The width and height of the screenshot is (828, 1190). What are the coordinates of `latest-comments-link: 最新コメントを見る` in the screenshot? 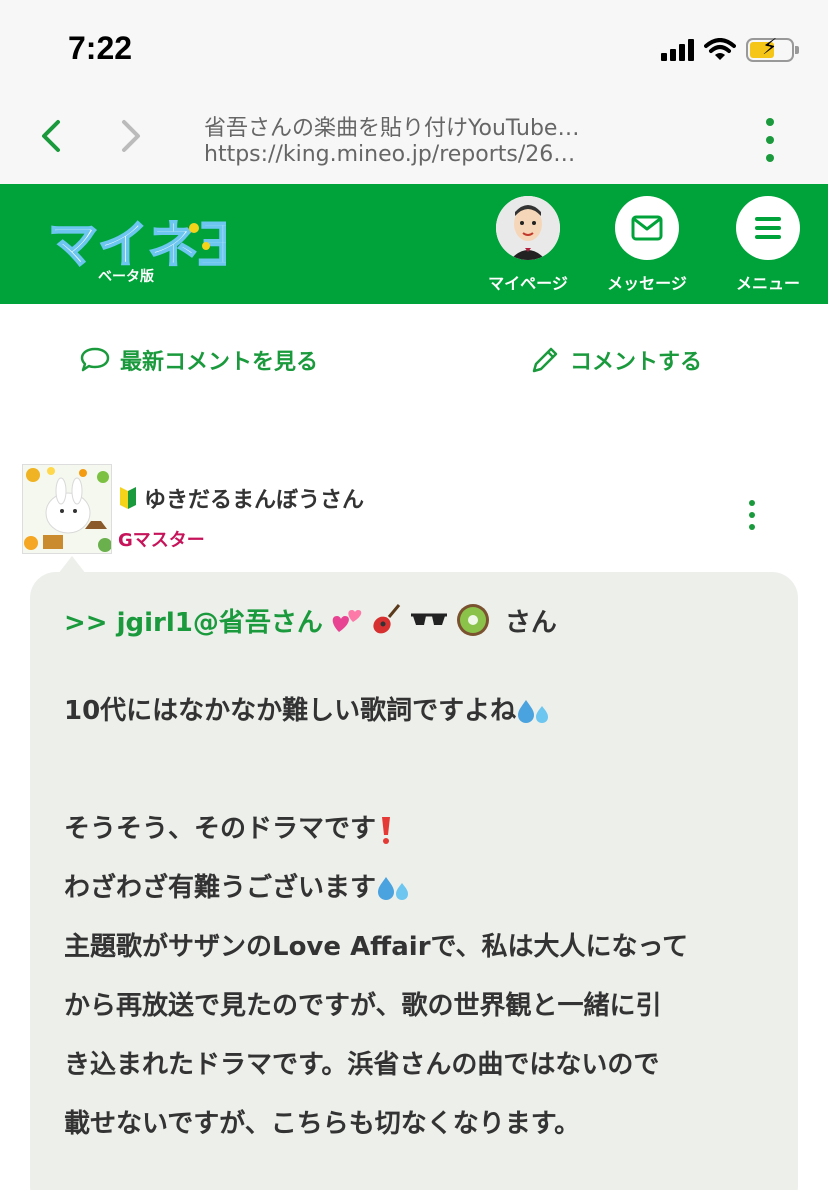 It's located at (199, 360).